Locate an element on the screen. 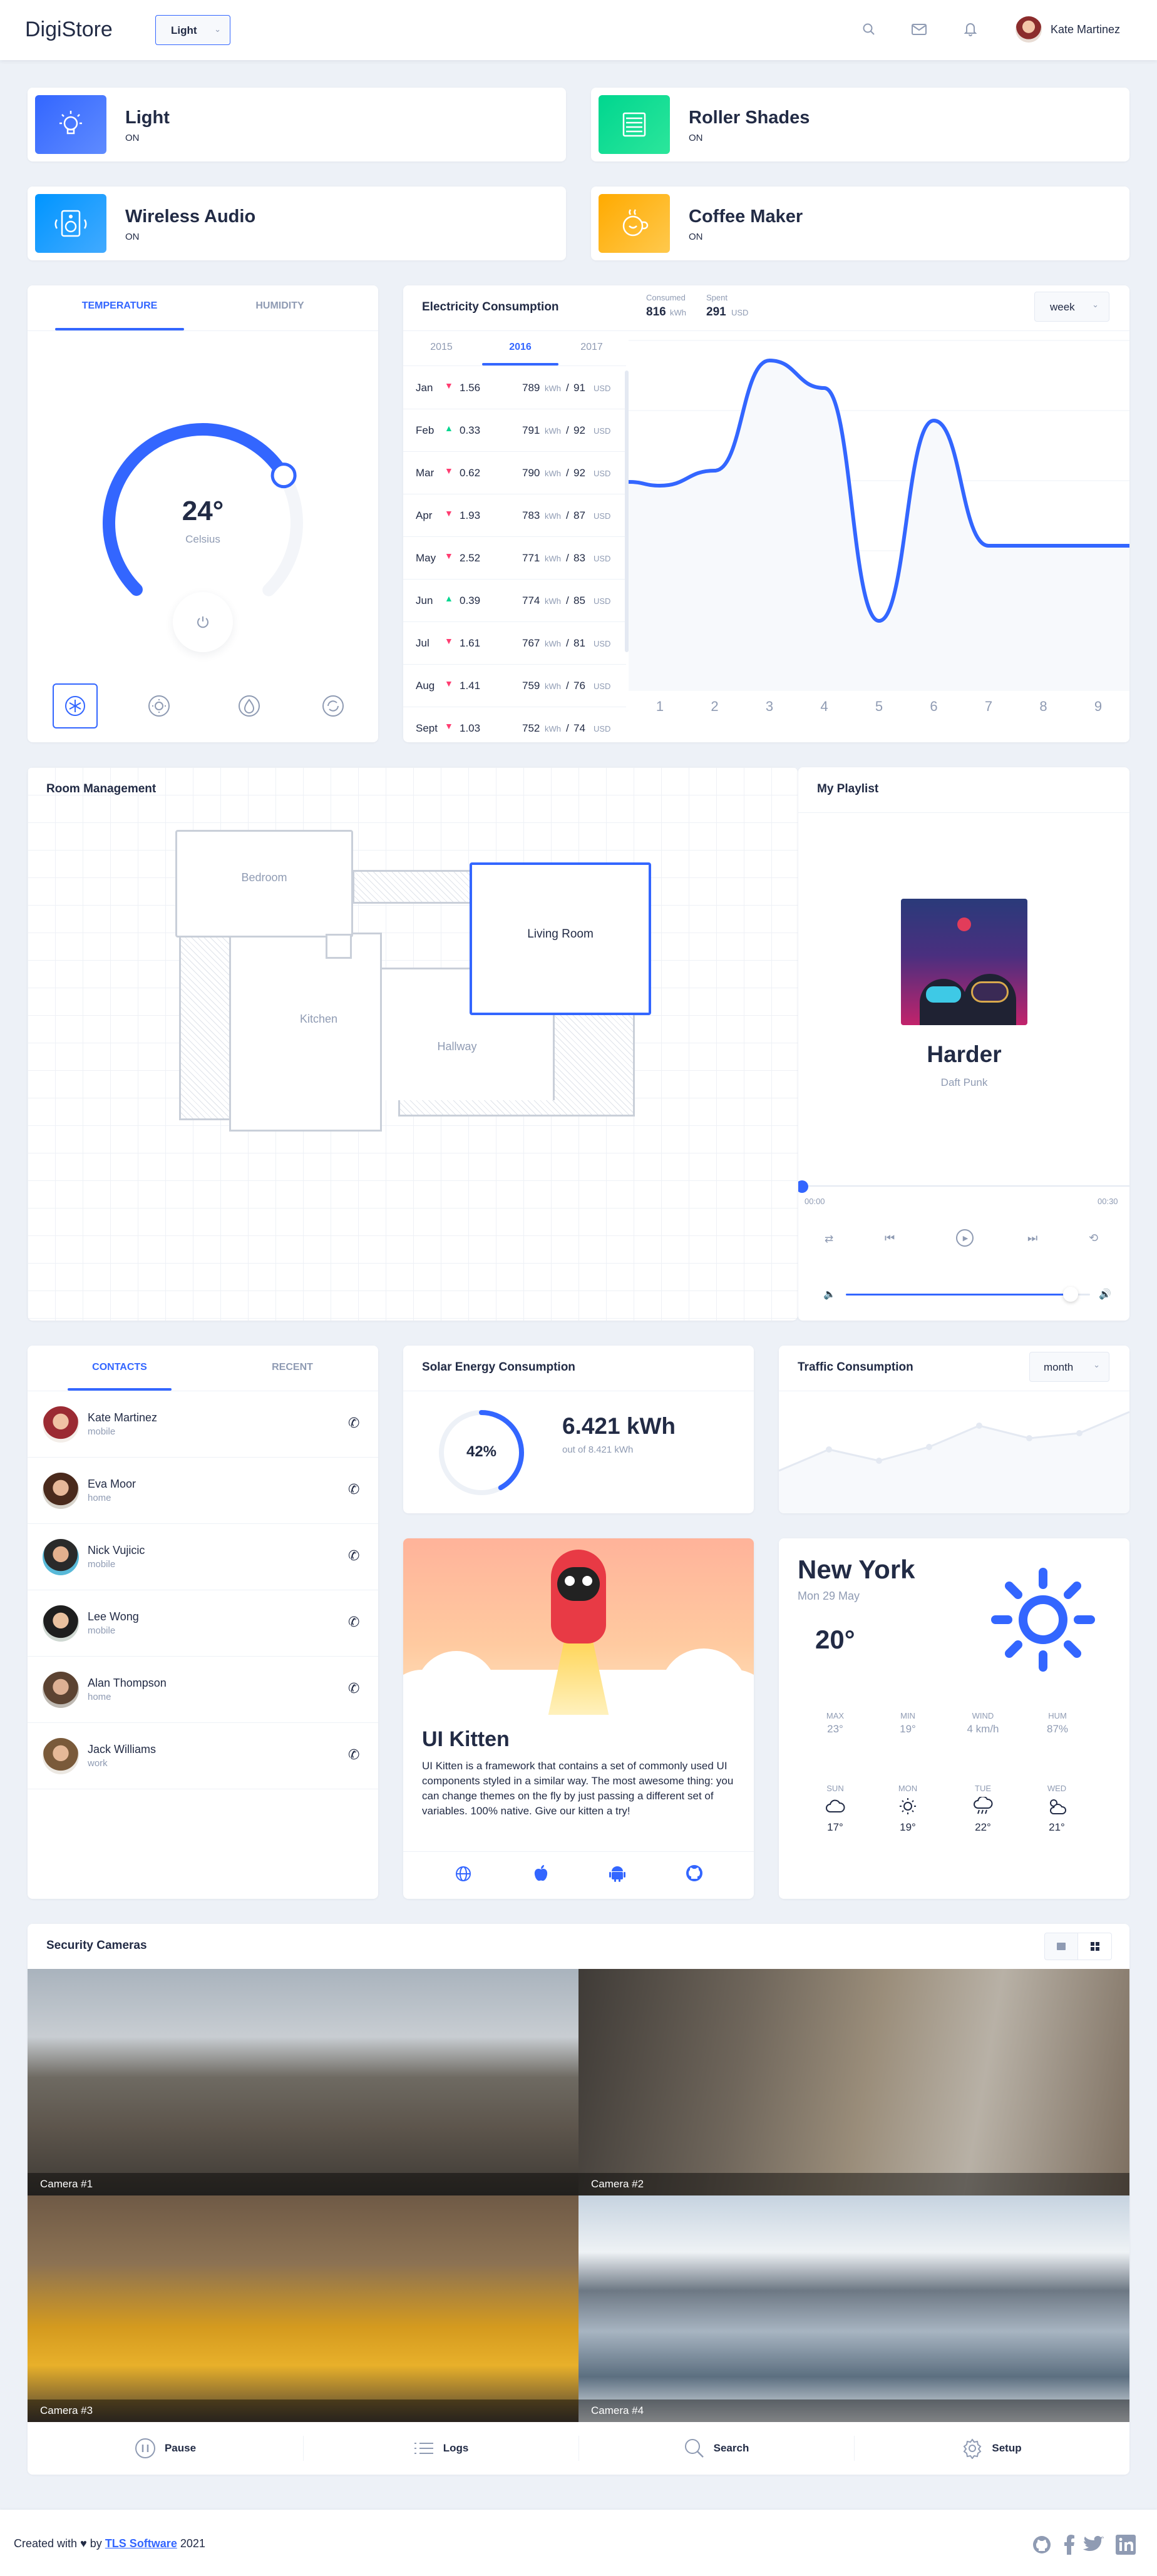  chart-x-tick-label: 6 is located at coordinates (933, 706).